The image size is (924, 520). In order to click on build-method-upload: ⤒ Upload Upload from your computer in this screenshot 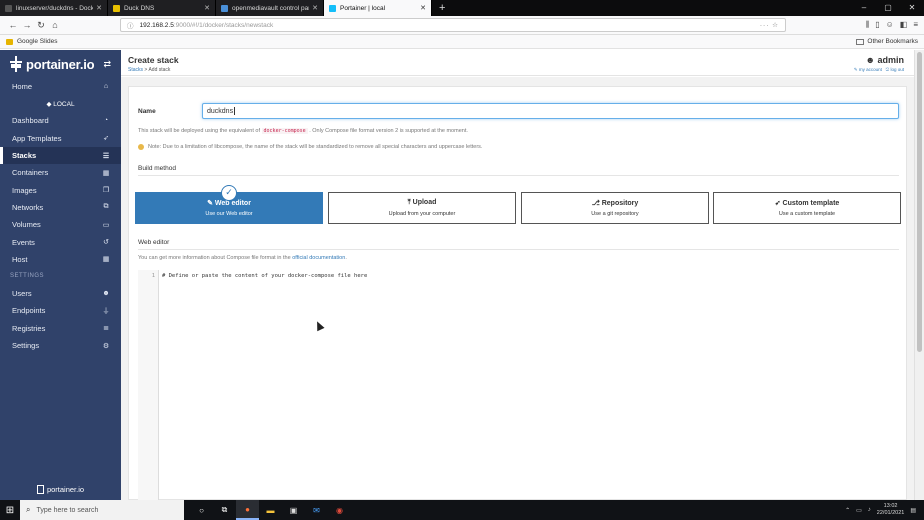, I will do `click(422, 208)`.